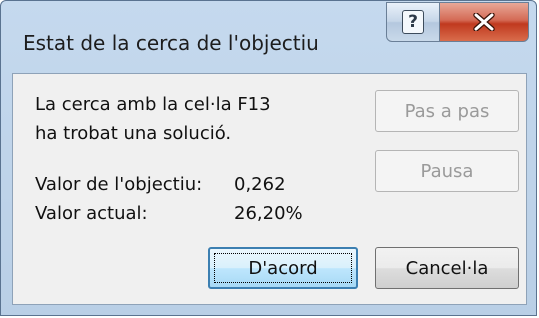 This screenshot has width=539, height=318. Describe the element at coordinates (119, 184) in the screenshot. I see `target-value-label: Valor de l'objectiu:` at that location.